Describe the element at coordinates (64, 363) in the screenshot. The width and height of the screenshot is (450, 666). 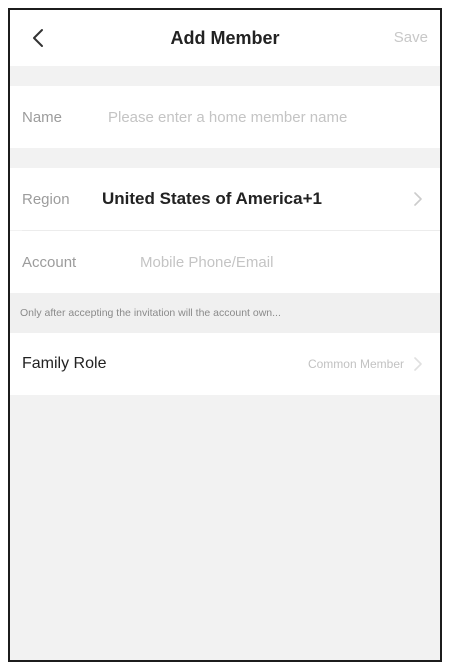
I see `family-role-label: Family Role` at that location.